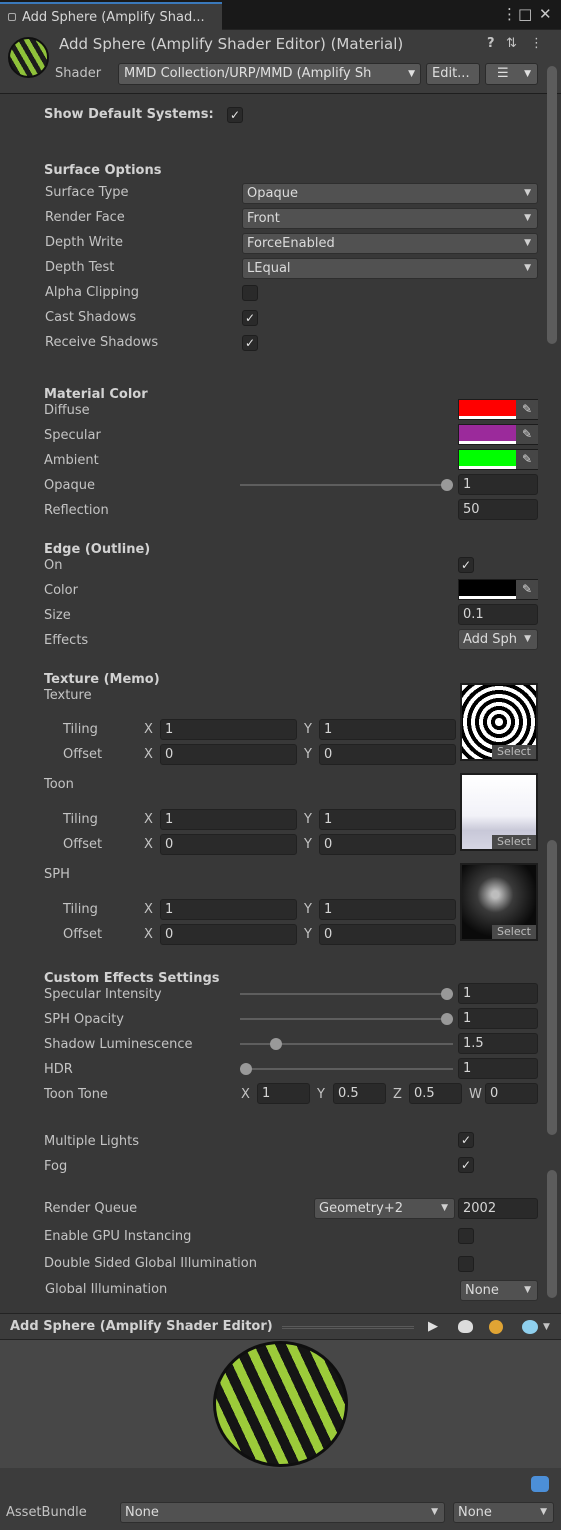  Describe the element at coordinates (228, 909) in the screenshot. I see `sph-tiling-x: 1` at that location.